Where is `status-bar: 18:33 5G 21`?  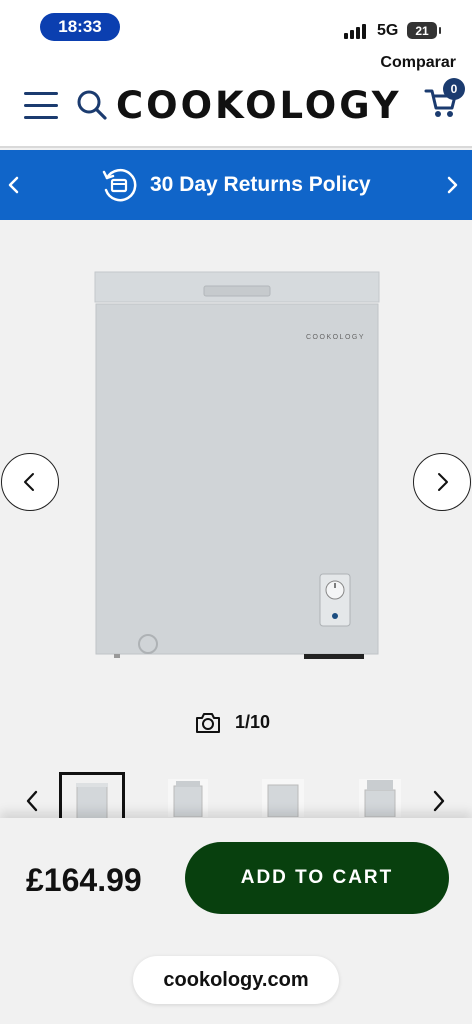
status-bar: 18:33 5G 21 is located at coordinates (236, 28).